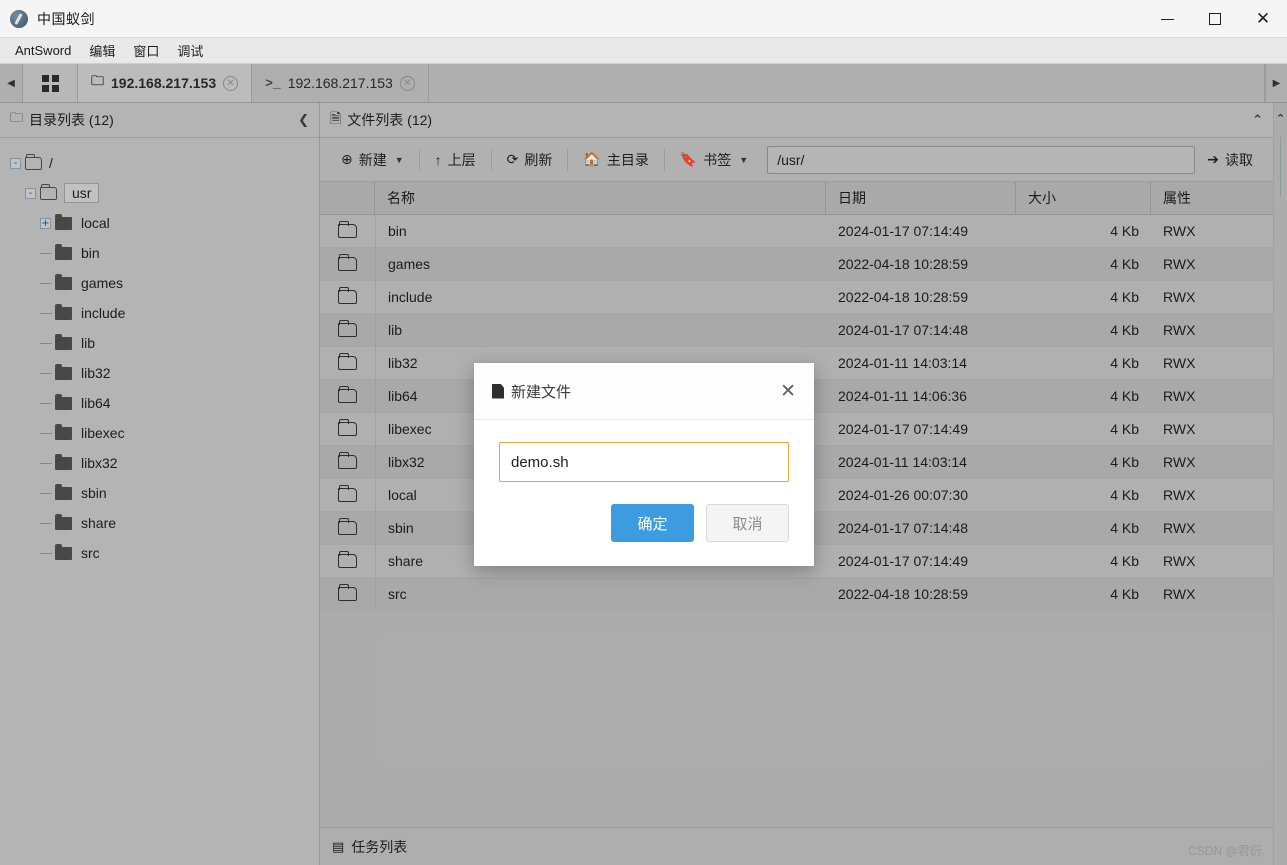  Describe the element at coordinates (644, 391) in the screenshot. I see `dialog-header: 新建文件 ✕` at that location.